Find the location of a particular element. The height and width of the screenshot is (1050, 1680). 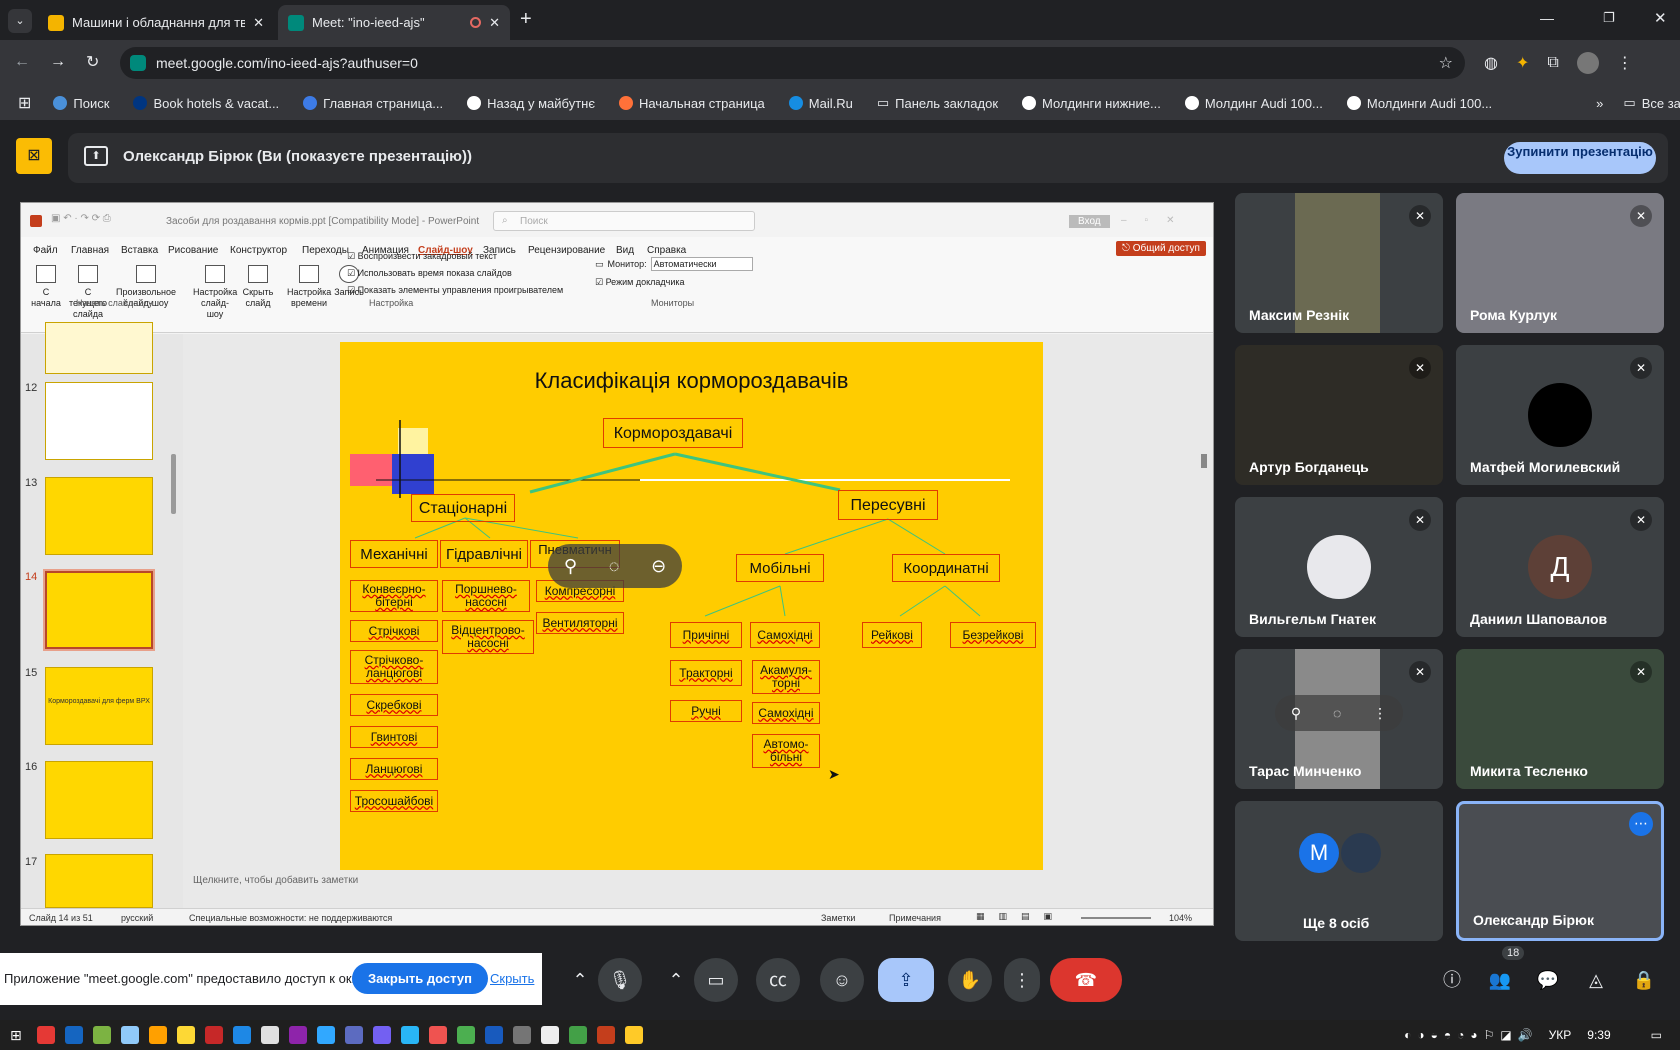

apps-grid-icon: ⊞ is located at coordinates (24, 103).